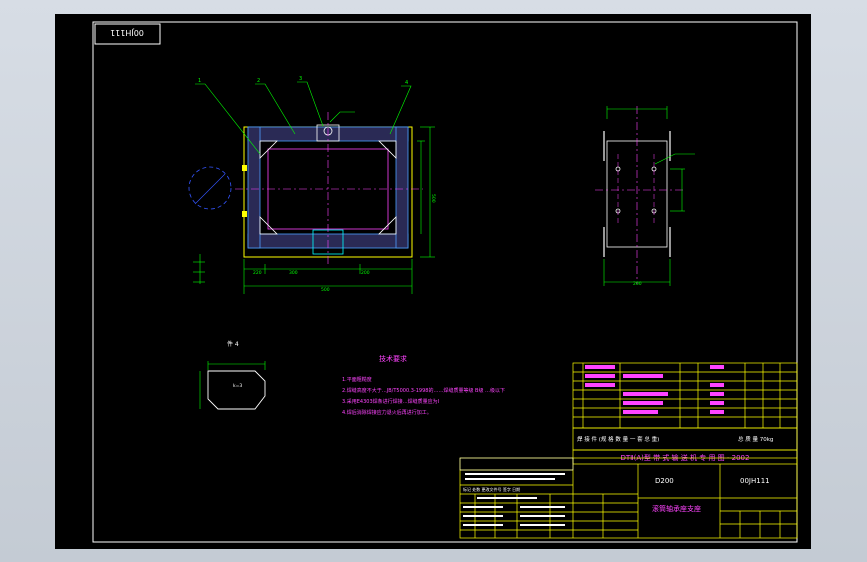 Image resolution: width=867 pixels, height=562 pixels. What do you see at coordinates (236, 390) in the screenshot?
I see `part4-outline` at bounding box center [236, 390].